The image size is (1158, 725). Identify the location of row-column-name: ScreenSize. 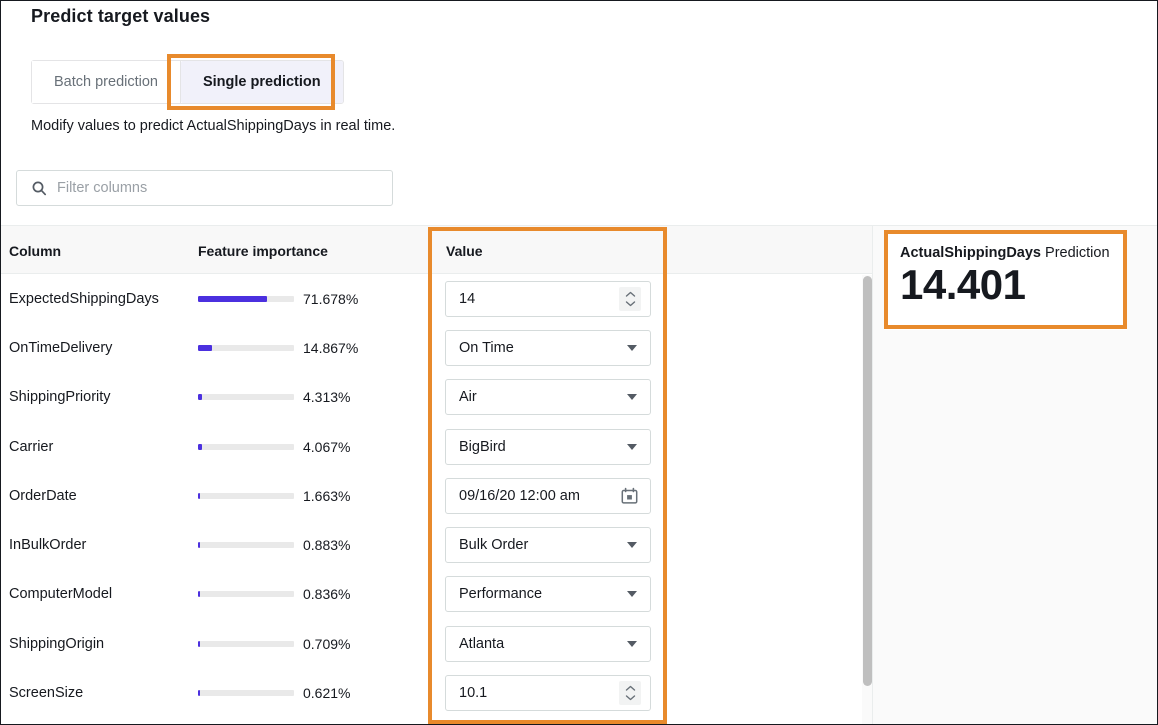
(46, 693).